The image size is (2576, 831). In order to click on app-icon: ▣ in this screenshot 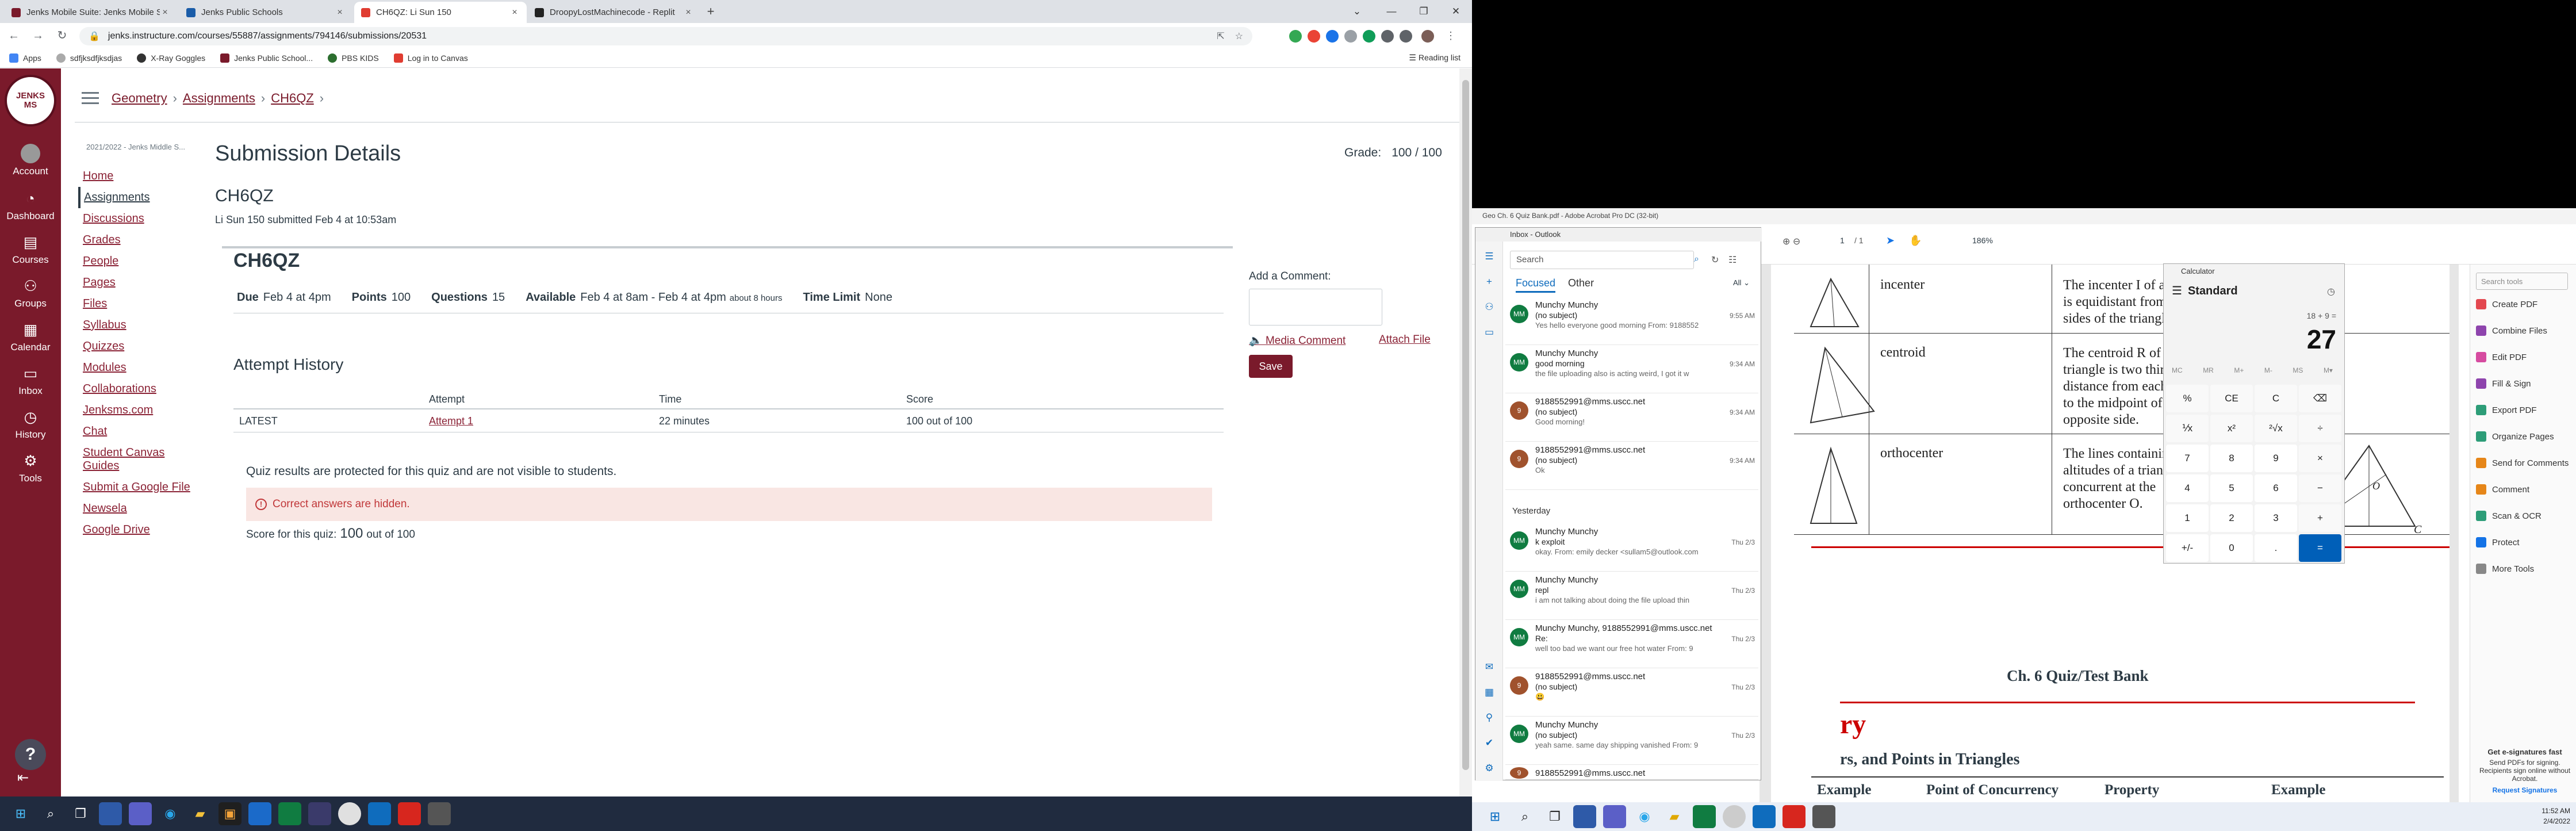, I will do `click(229, 813)`.